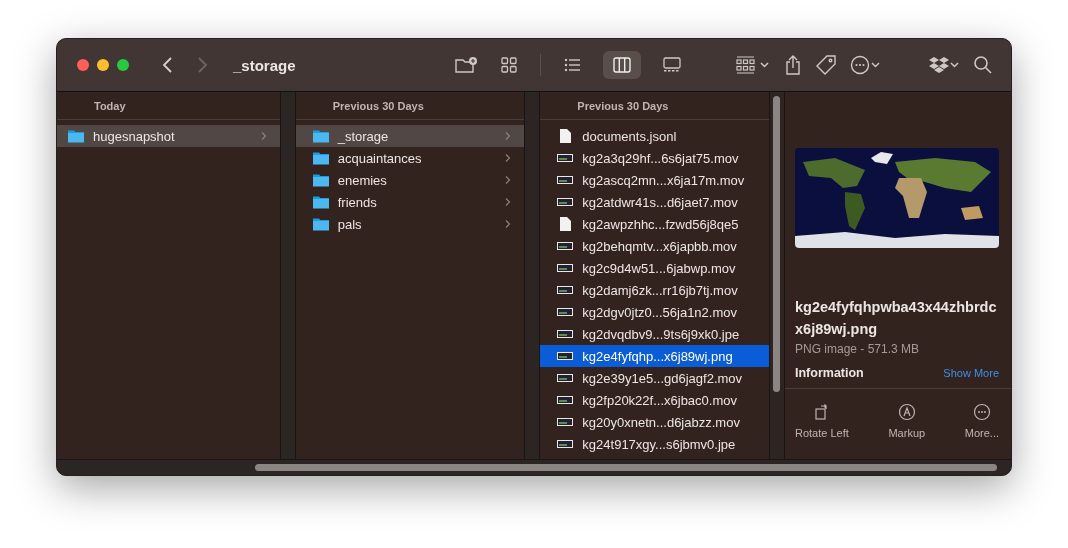 Image resolution: width=1068 pixels, height=548 pixels. What do you see at coordinates (822, 421) in the screenshot?
I see `rotate-button: Rotate Left` at bounding box center [822, 421].